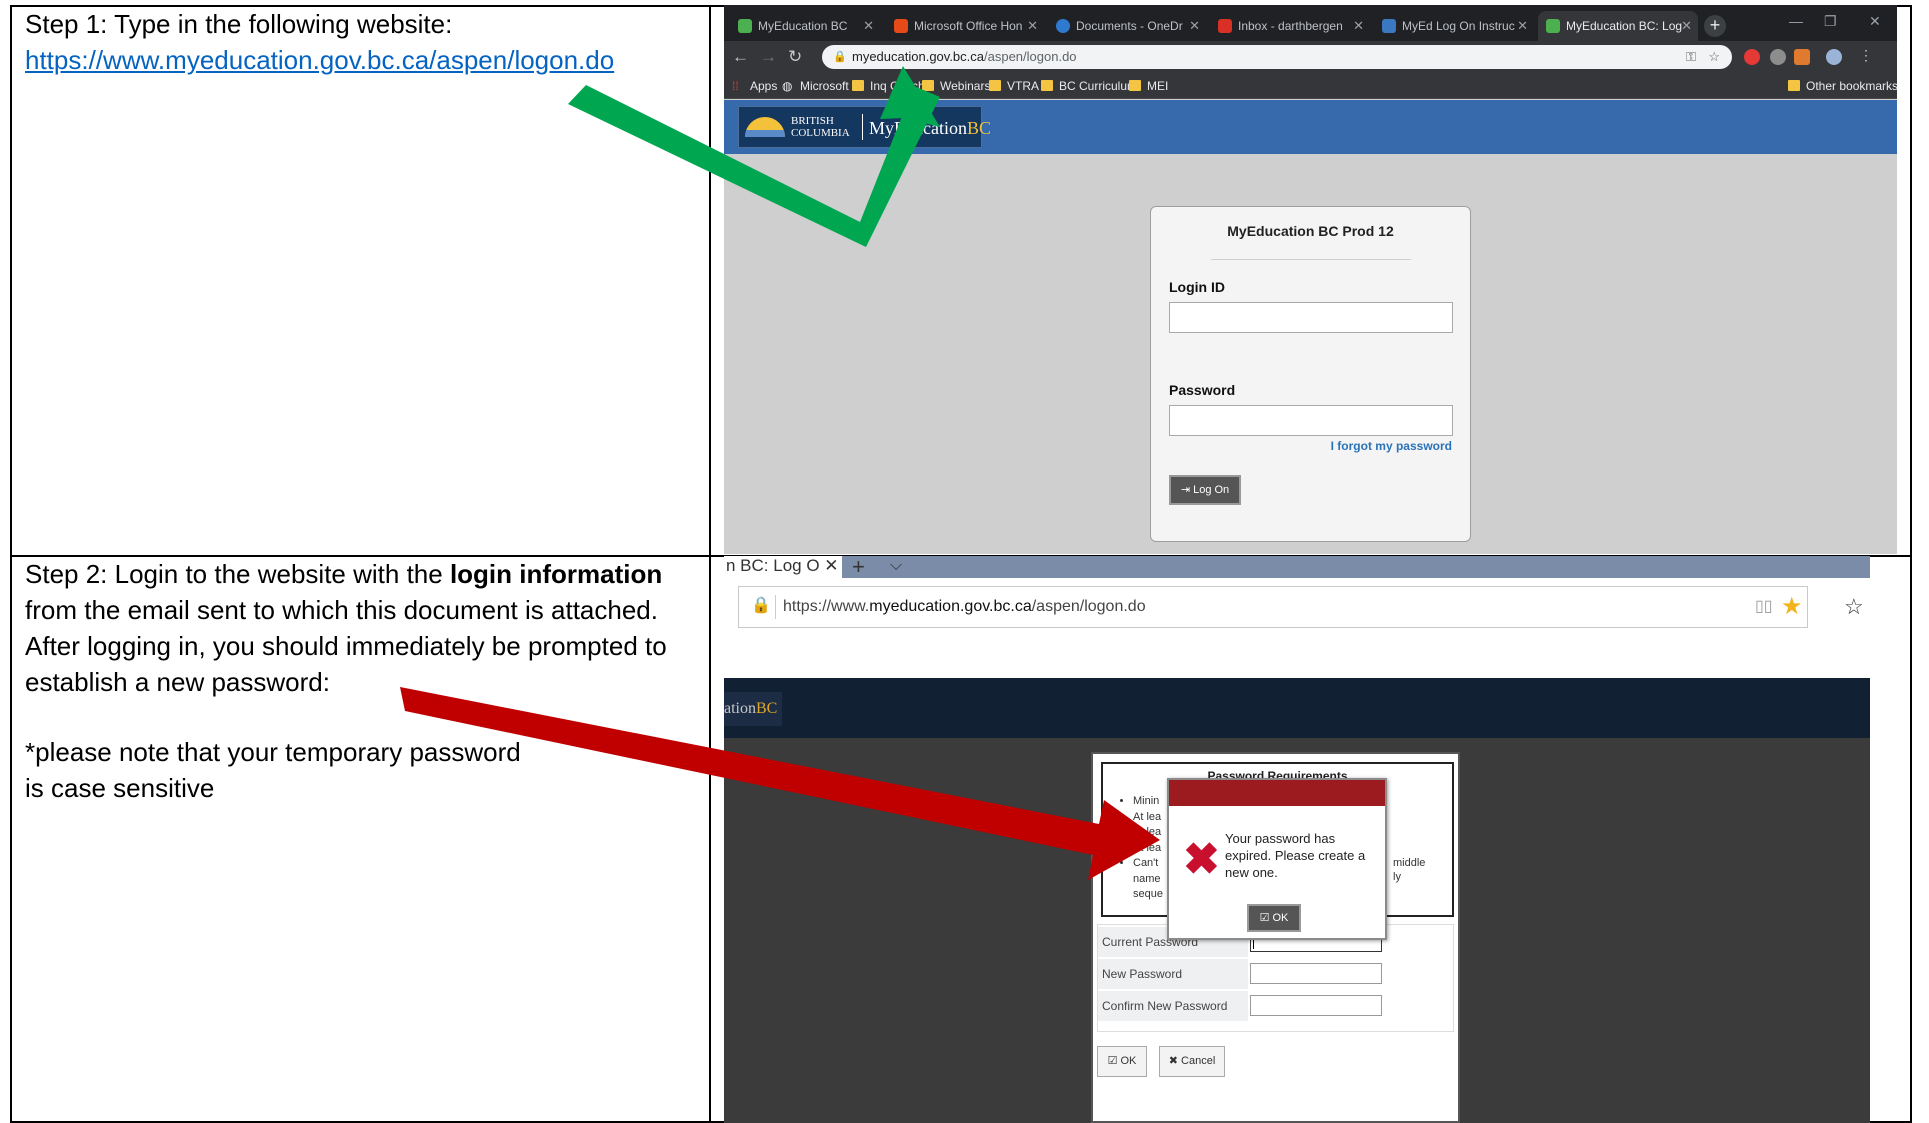 Image resolution: width=1929 pixels, height=1123 pixels. What do you see at coordinates (1148, 86) in the screenshot?
I see `bookmark-mei: MEI` at bounding box center [1148, 86].